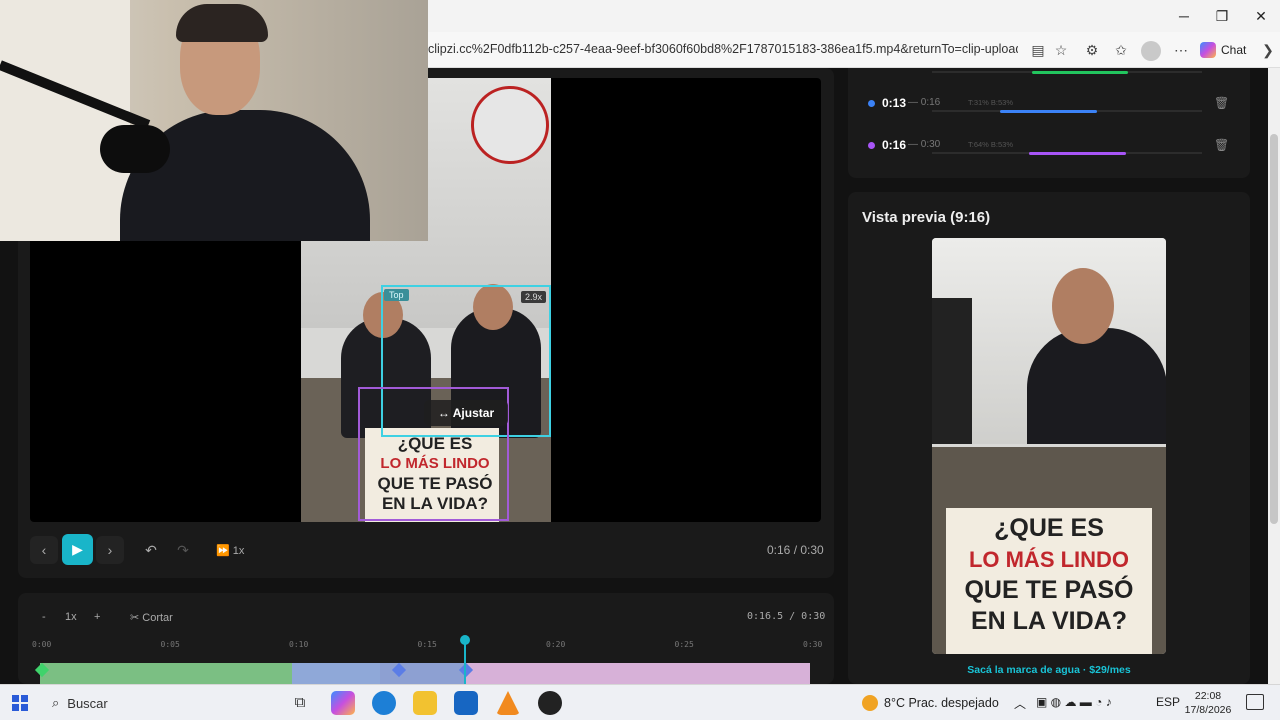  What do you see at coordinates (1222, 16) in the screenshot?
I see `restore-icon: ❐` at bounding box center [1222, 16].